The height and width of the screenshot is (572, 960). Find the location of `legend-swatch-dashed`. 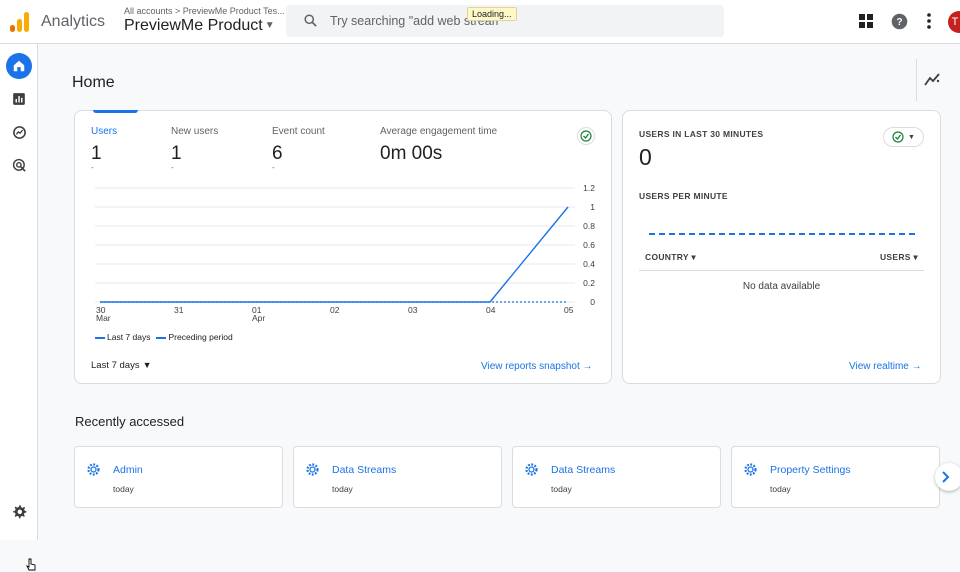

legend-swatch-dashed is located at coordinates (161, 337).